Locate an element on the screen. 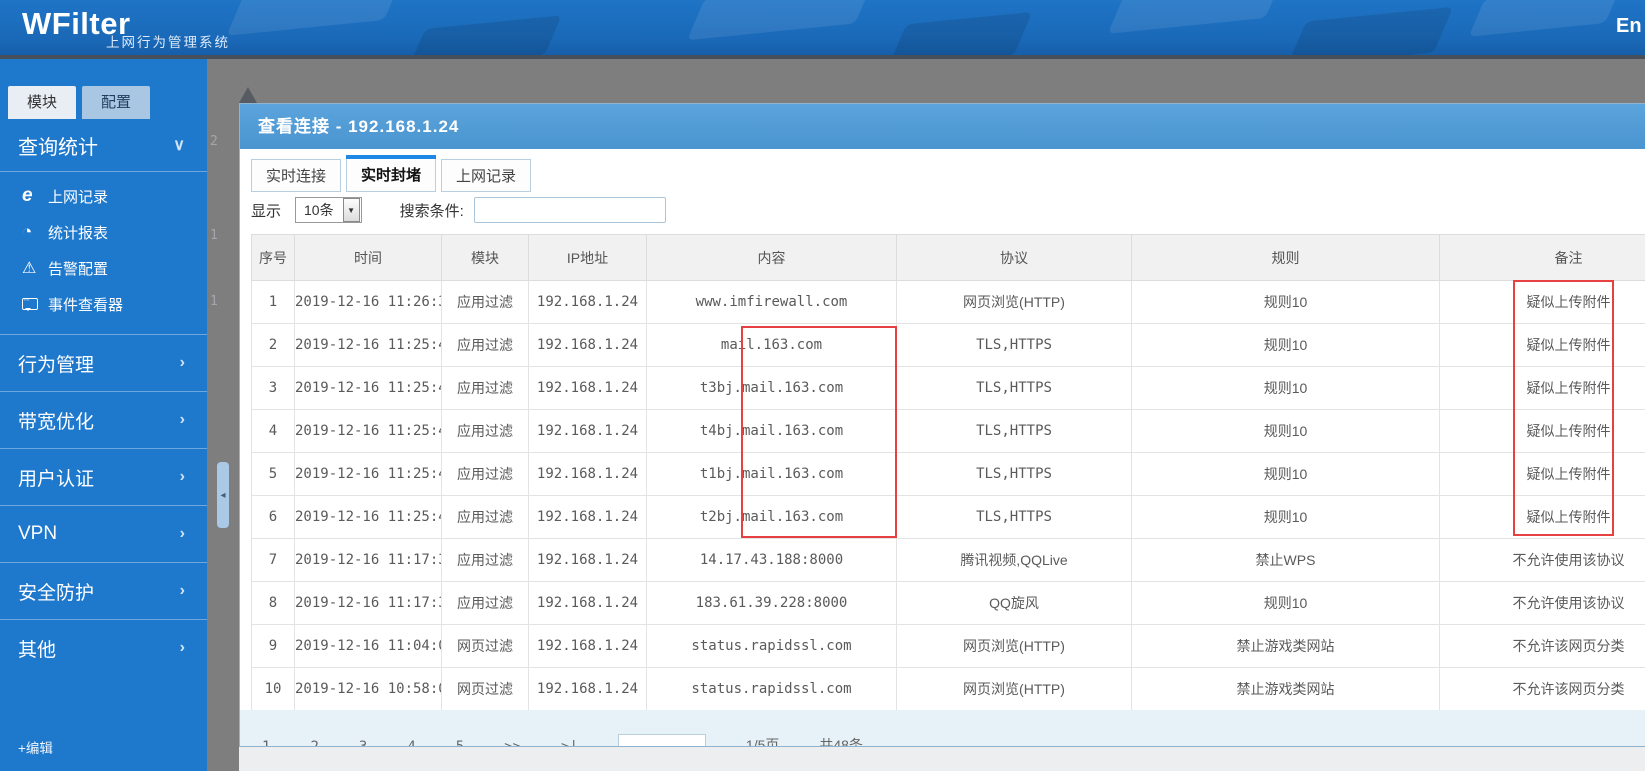  sidebar-item-label: 统计报表 is located at coordinates (78, 233).